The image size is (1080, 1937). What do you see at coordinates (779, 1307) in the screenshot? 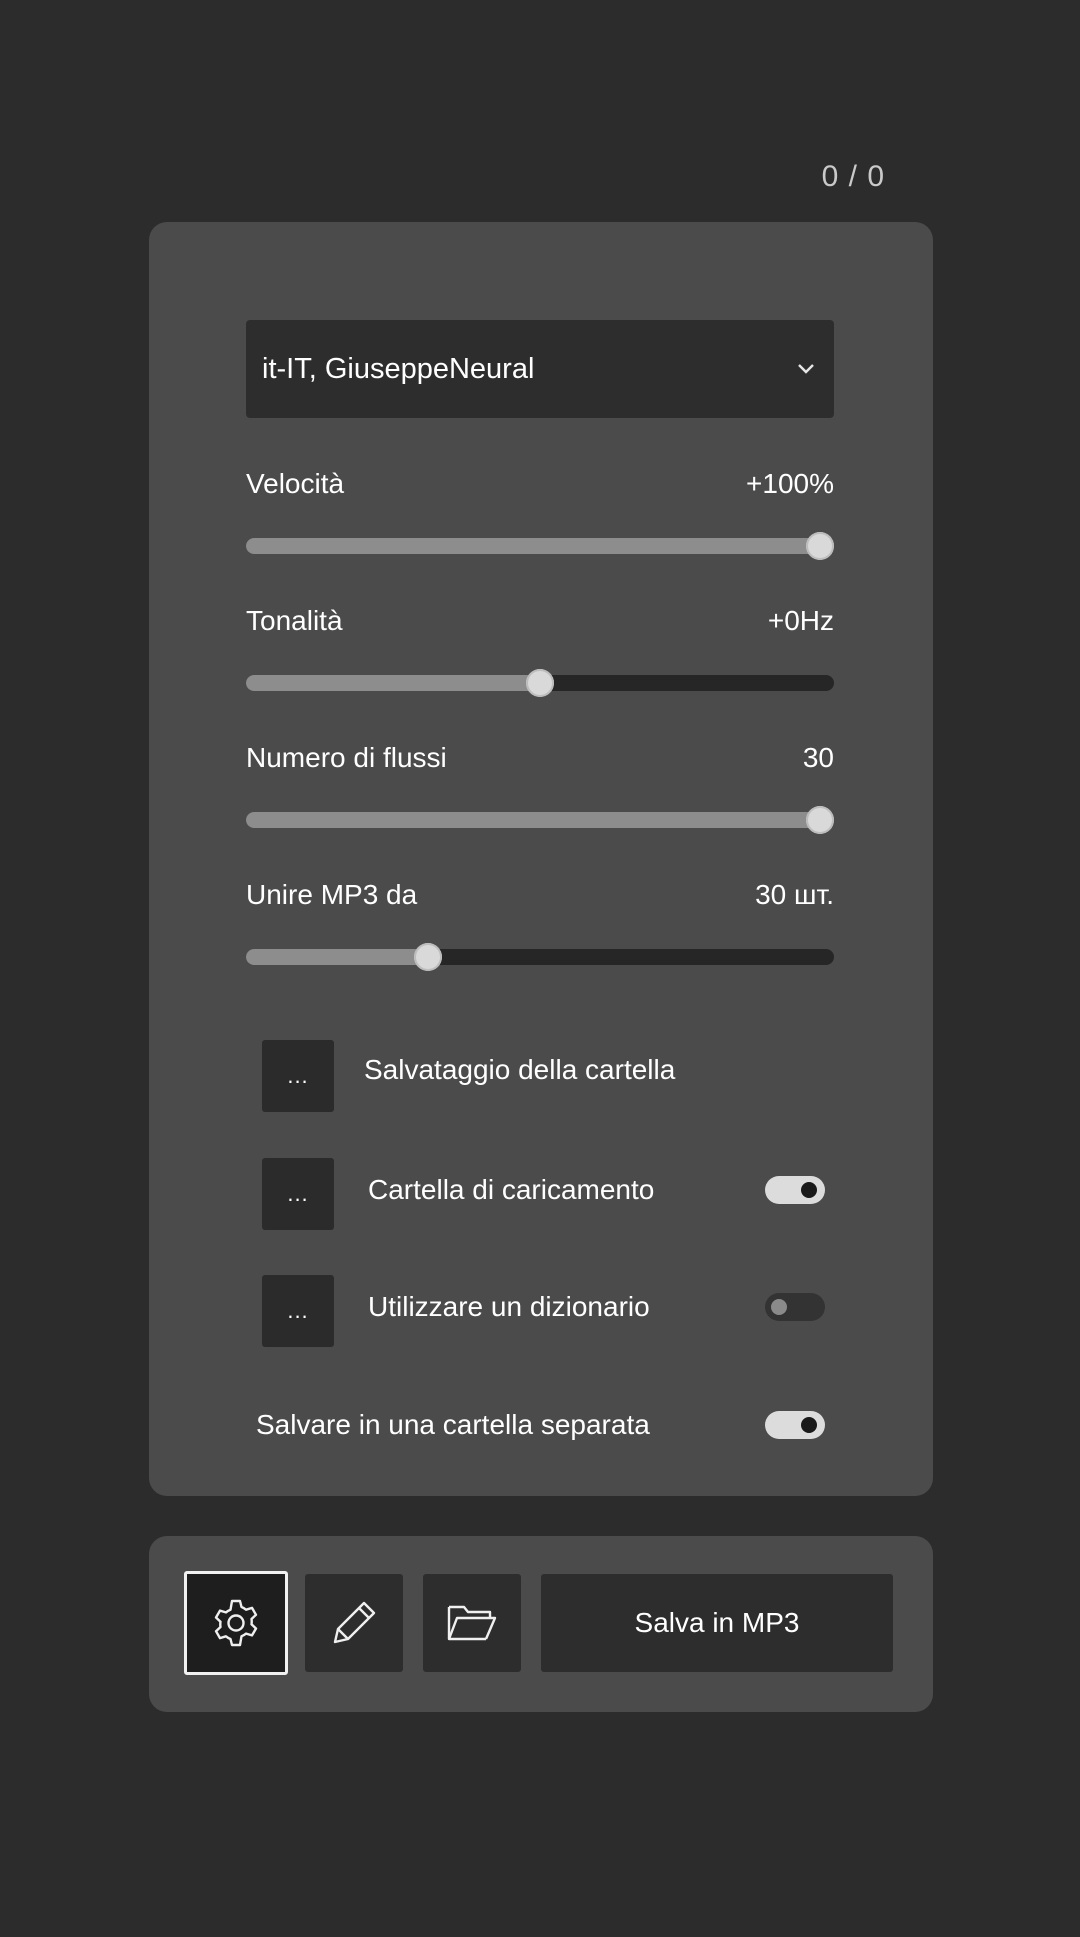
I see `dictionary-toggle-knob` at bounding box center [779, 1307].